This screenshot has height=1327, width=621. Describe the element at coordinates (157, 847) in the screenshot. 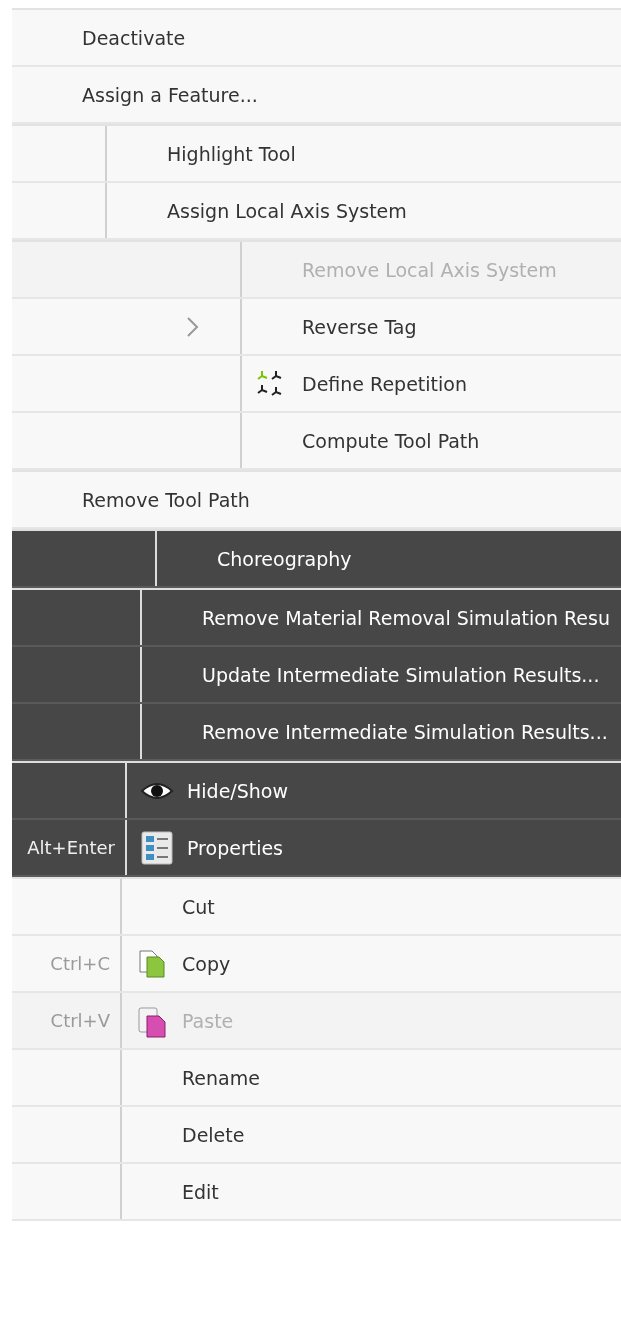

I see `properties-icon` at that location.